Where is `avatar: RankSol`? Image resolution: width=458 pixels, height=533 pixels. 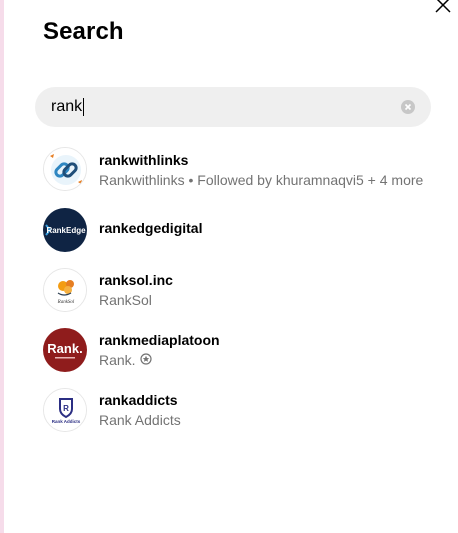
avatar: RankSol is located at coordinates (65, 290).